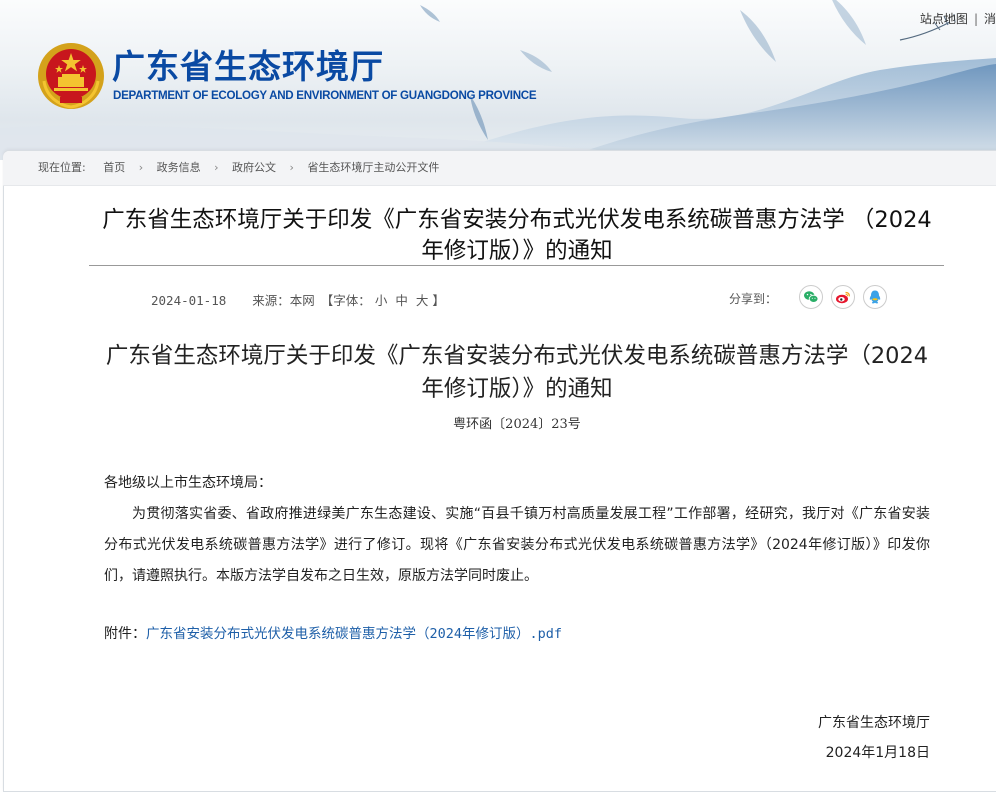  Describe the element at coordinates (874, 723) in the screenshot. I see `signature-organization: 广东省生态环境厅` at that location.